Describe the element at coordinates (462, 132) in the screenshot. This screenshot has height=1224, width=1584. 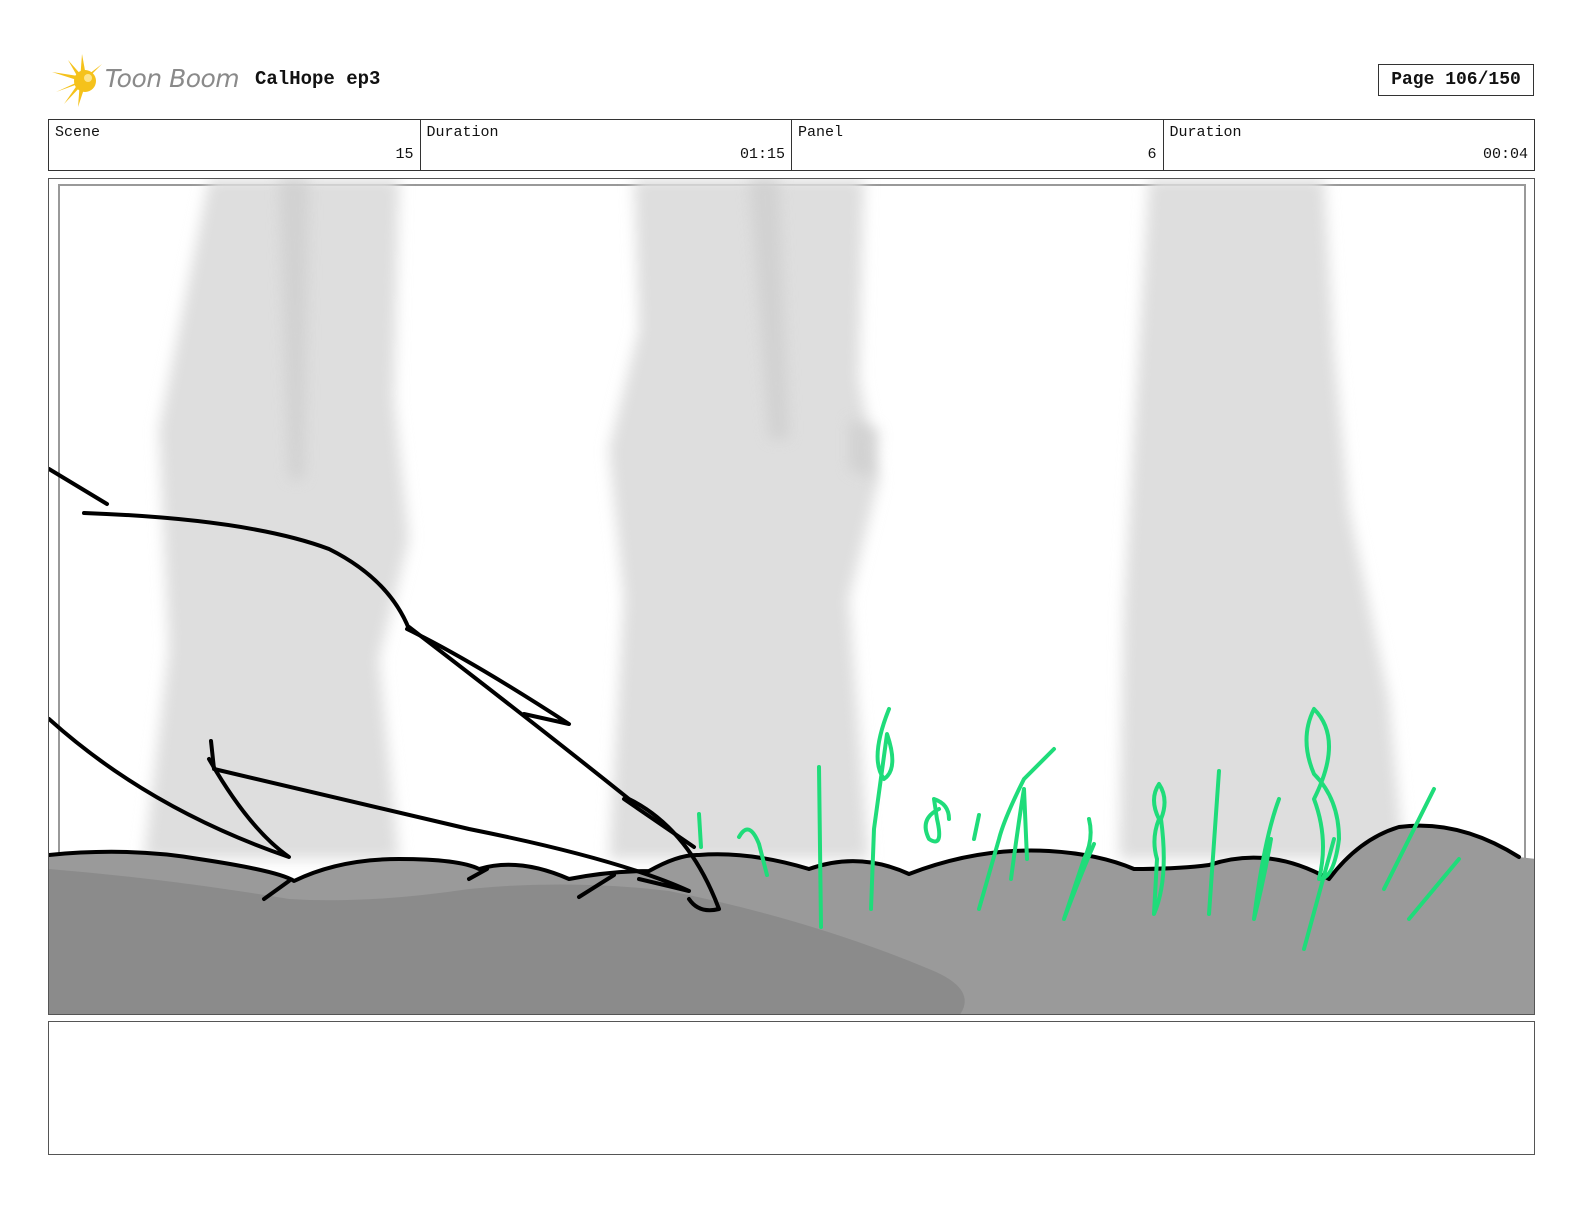
I see `scene-duration-label: Duration` at that location.